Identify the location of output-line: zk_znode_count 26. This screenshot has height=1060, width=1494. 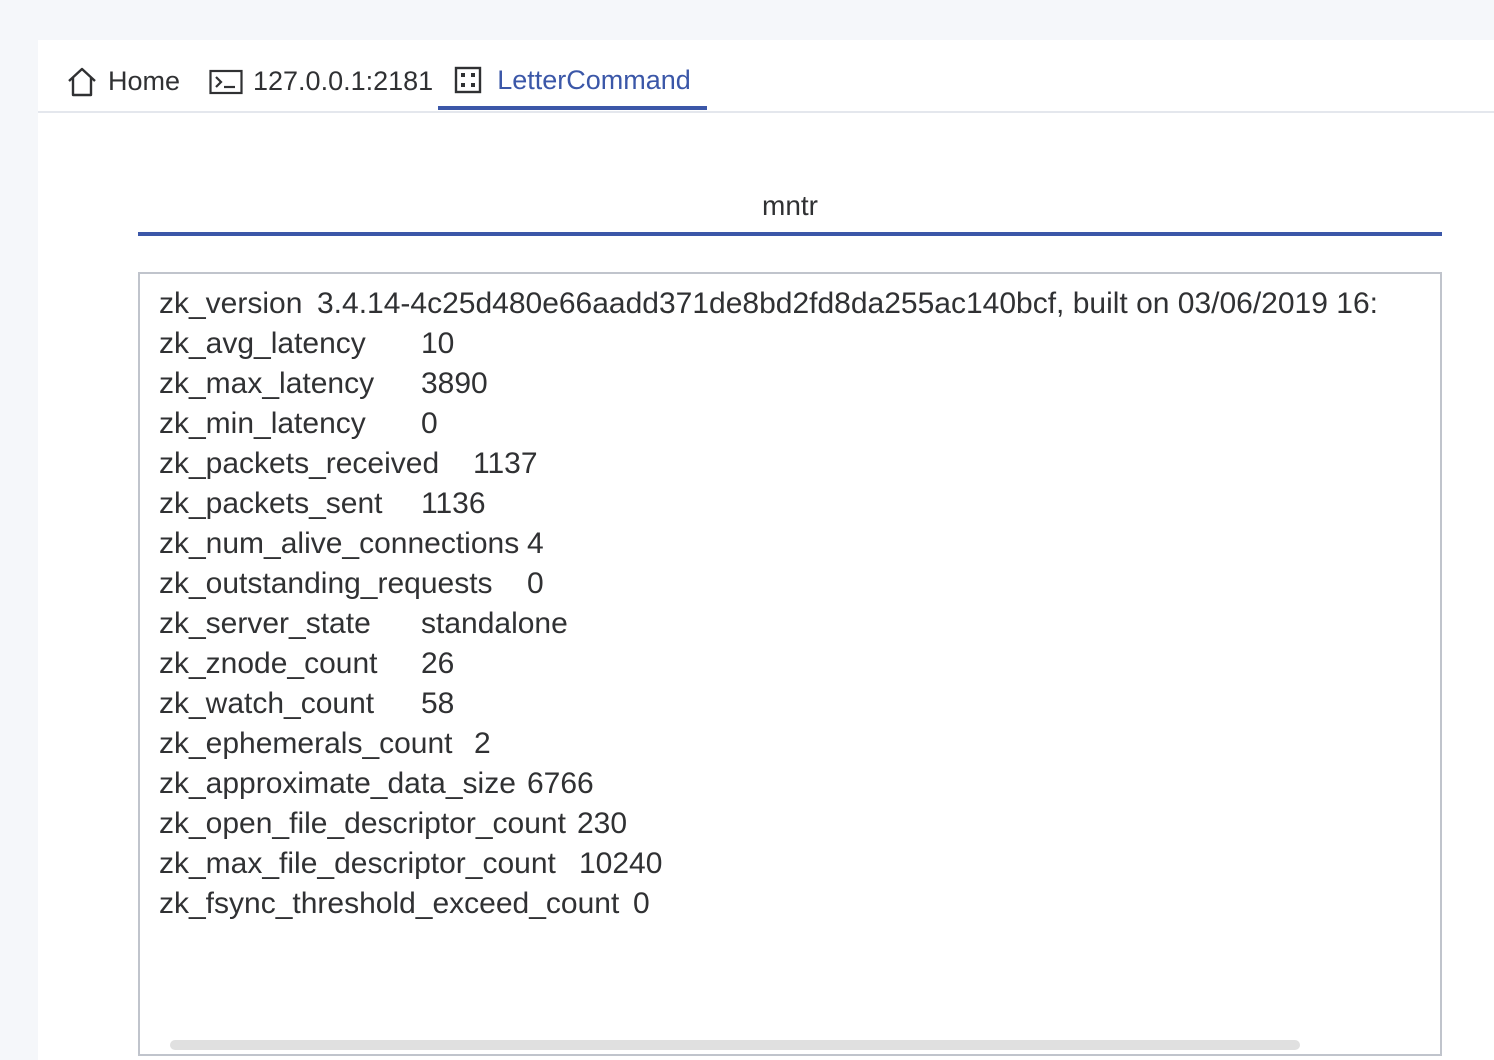
(768, 664).